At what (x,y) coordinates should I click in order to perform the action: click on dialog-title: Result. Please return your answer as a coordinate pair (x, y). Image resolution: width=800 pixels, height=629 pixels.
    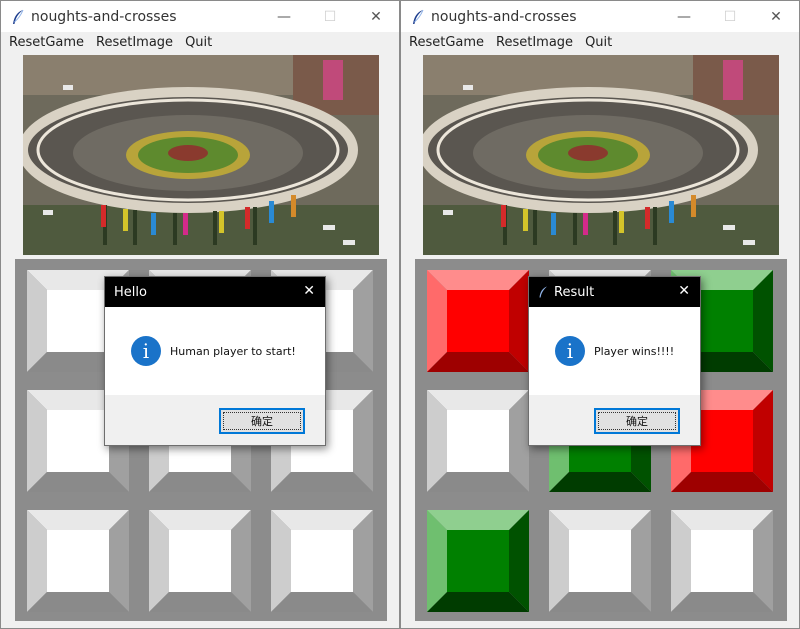
    Looking at the image, I should click on (574, 292).